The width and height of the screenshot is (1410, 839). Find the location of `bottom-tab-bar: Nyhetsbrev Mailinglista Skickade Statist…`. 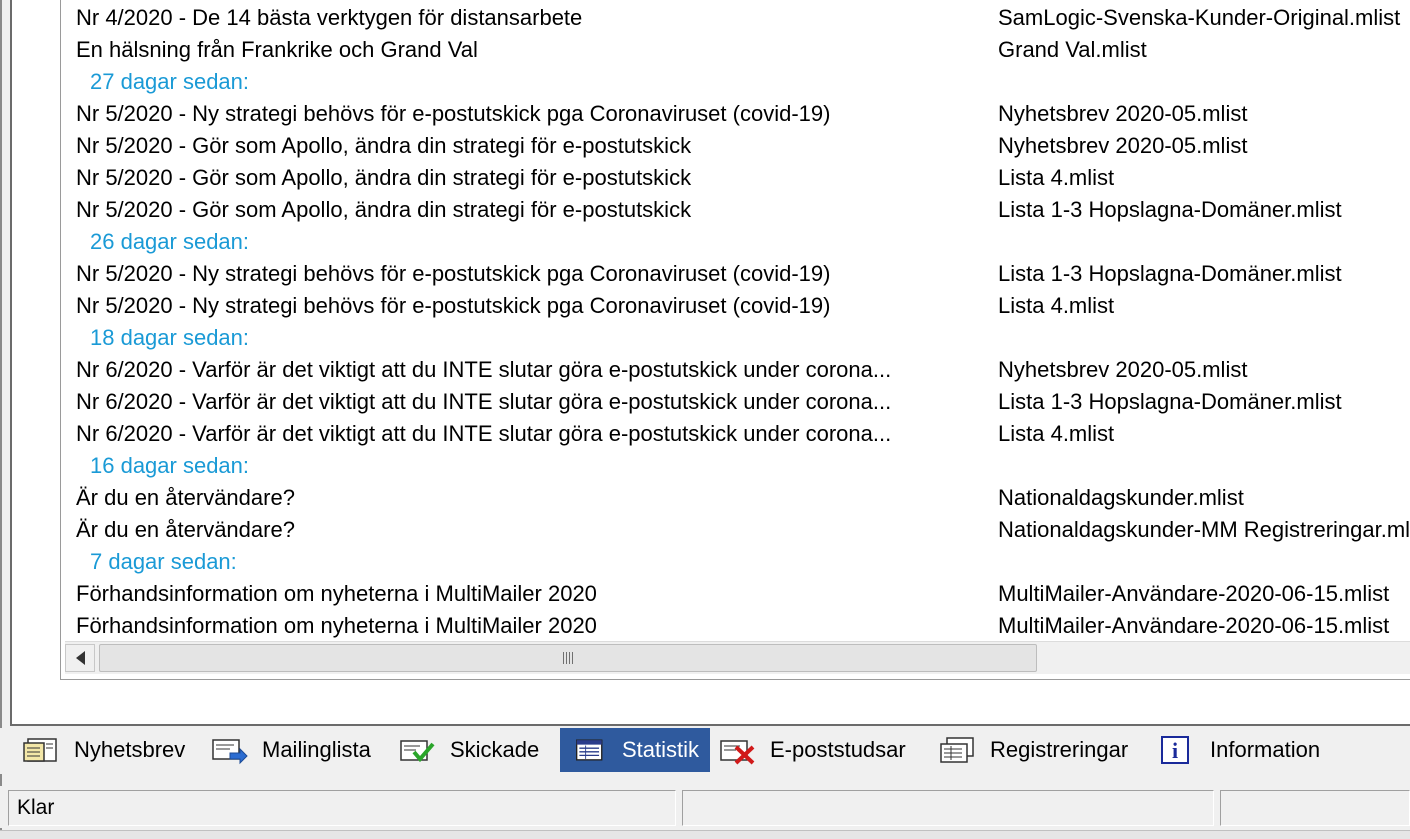

bottom-tab-bar: Nyhetsbrev Mailinglista Skickade Statist… is located at coordinates (705, 751).